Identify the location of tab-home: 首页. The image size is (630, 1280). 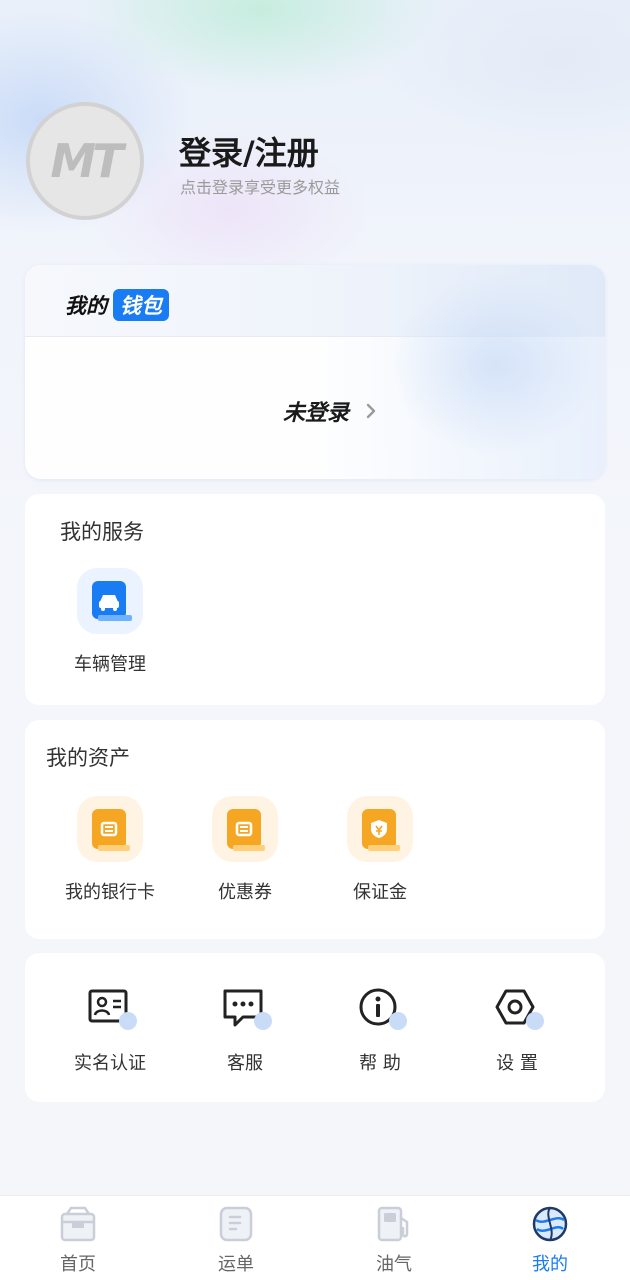
(78, 1240).